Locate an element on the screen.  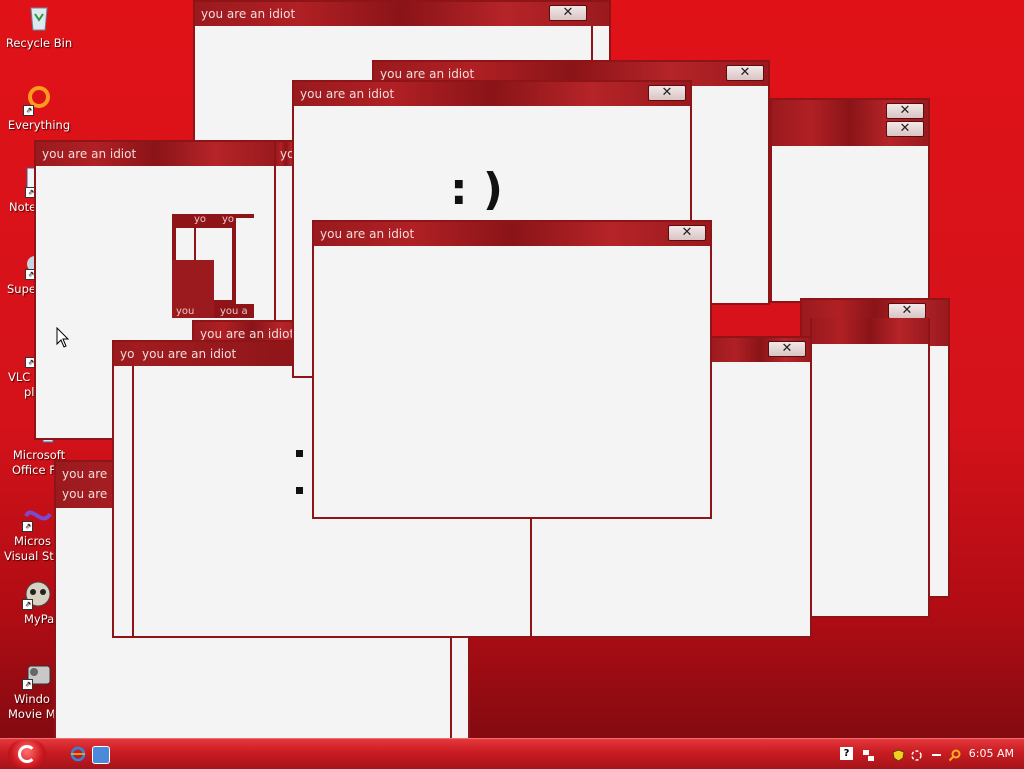
vlc-icon: ↗ is located at coordinates (19, 352).